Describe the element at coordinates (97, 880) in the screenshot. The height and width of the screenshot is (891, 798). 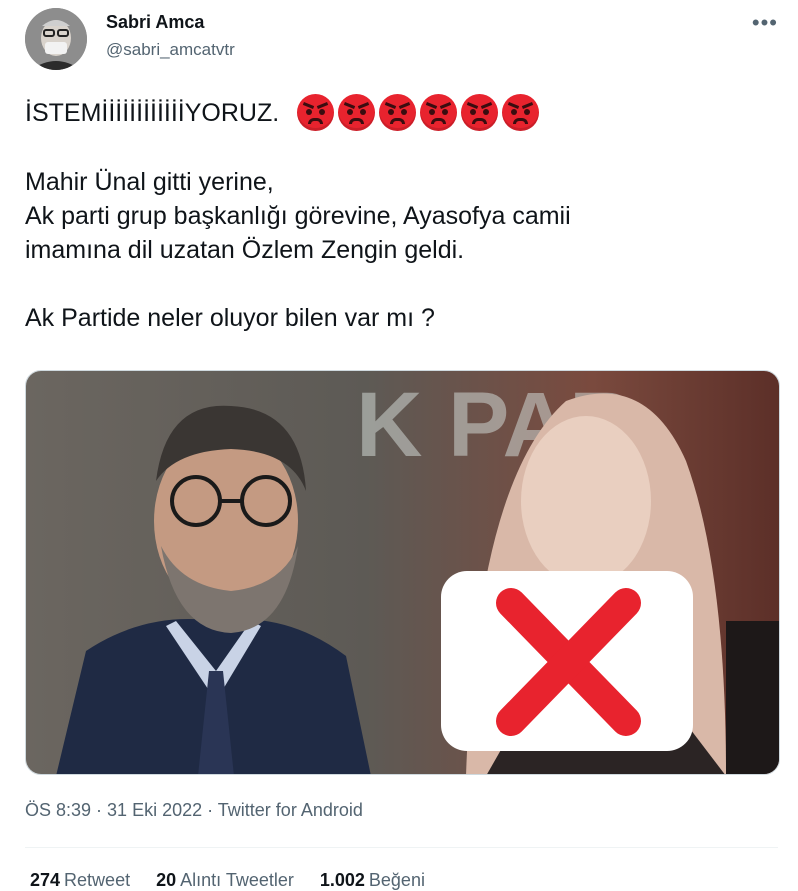
I see `retweets-label: Retweet` at that location.